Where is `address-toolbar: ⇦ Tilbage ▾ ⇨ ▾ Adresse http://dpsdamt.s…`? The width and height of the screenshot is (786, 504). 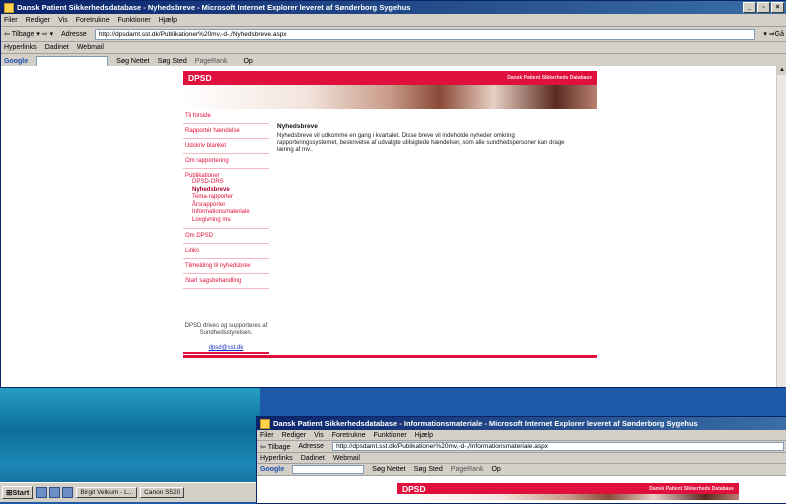
address-toolbar: ⇦ Tilbage ▾ ⇨ ▾ Adresse http://dpsdamt.s… is located at coordinates (393, 34).